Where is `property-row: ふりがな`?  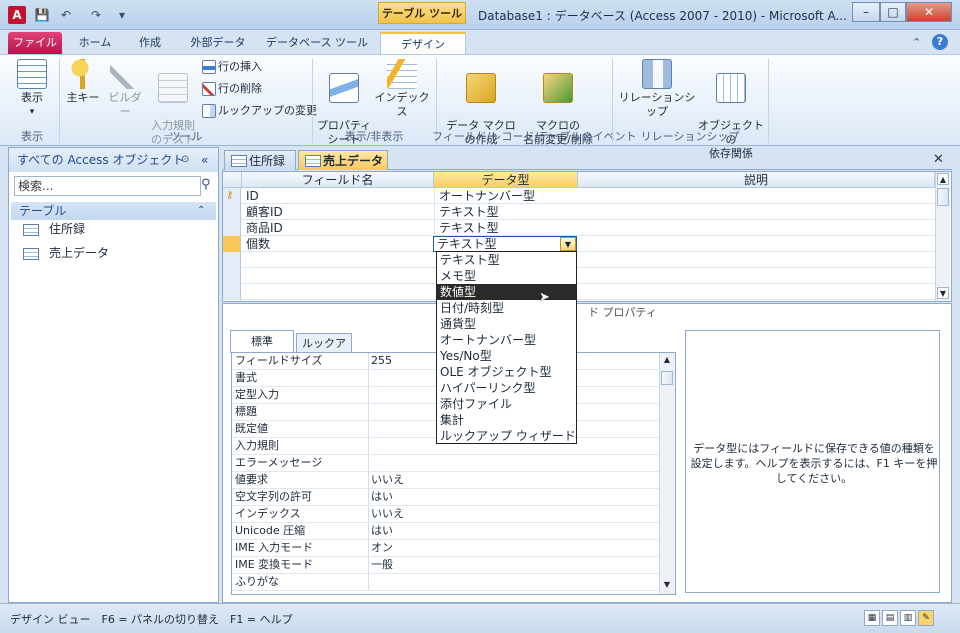 property-row: ふりがな is located at coordinates (446, 582).